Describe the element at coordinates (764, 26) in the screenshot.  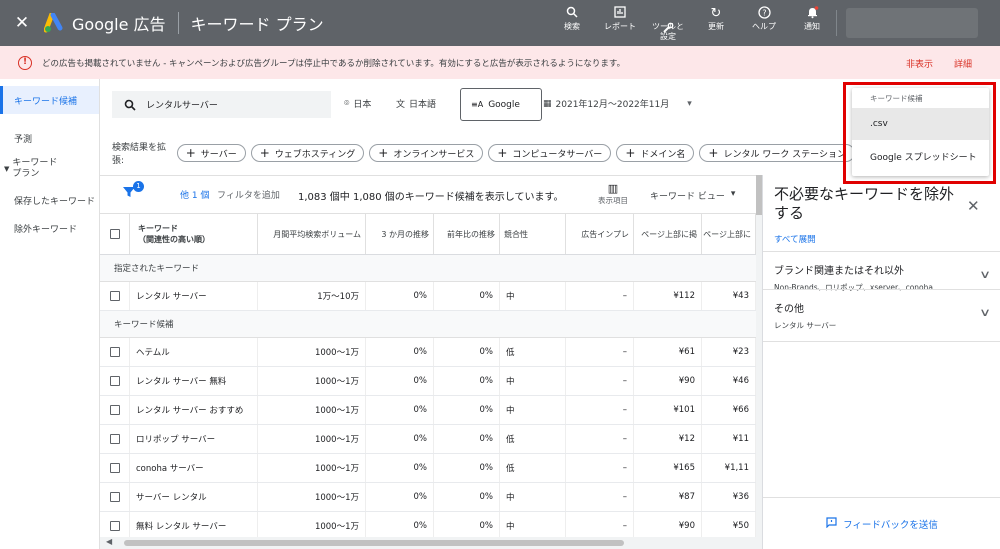
I see `help-label: ヘルプ` at that location.